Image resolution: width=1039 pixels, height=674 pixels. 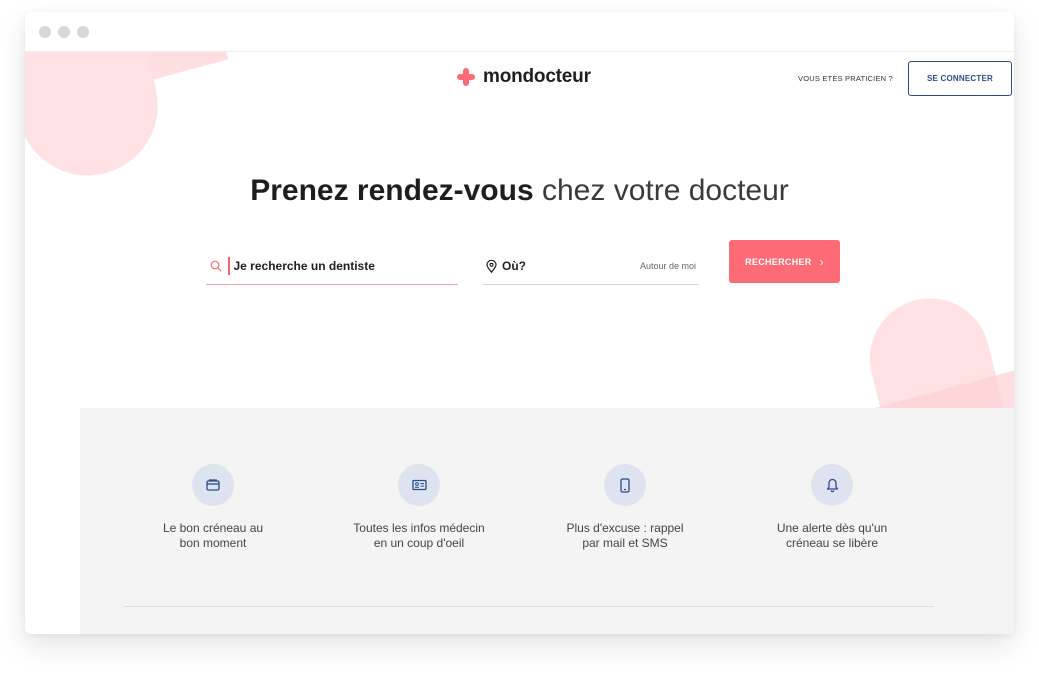 What do you see at coordinates (304, 266) in the screenshot?
I see `search-value: Je recherche un dentiste` at bounding box center [304, 266].